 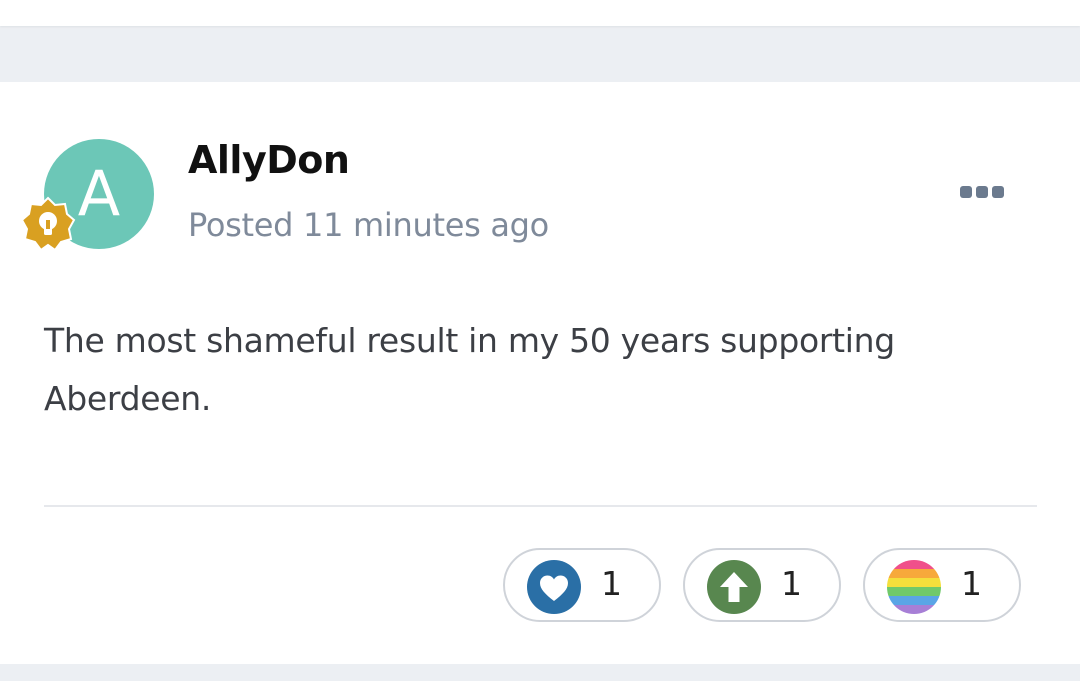 I want to click on more-options-button, so click(x=982, y=192).